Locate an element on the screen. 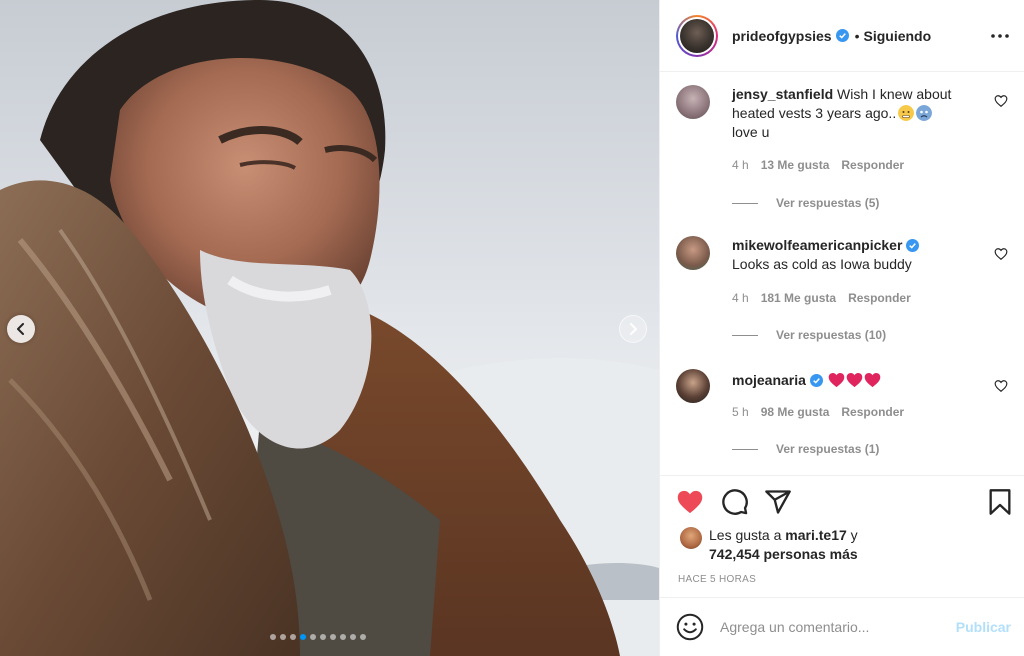 This screenshot has width=1024, height=656. commenter-username: jensy_stanfield is located at coordinates (782, 94).